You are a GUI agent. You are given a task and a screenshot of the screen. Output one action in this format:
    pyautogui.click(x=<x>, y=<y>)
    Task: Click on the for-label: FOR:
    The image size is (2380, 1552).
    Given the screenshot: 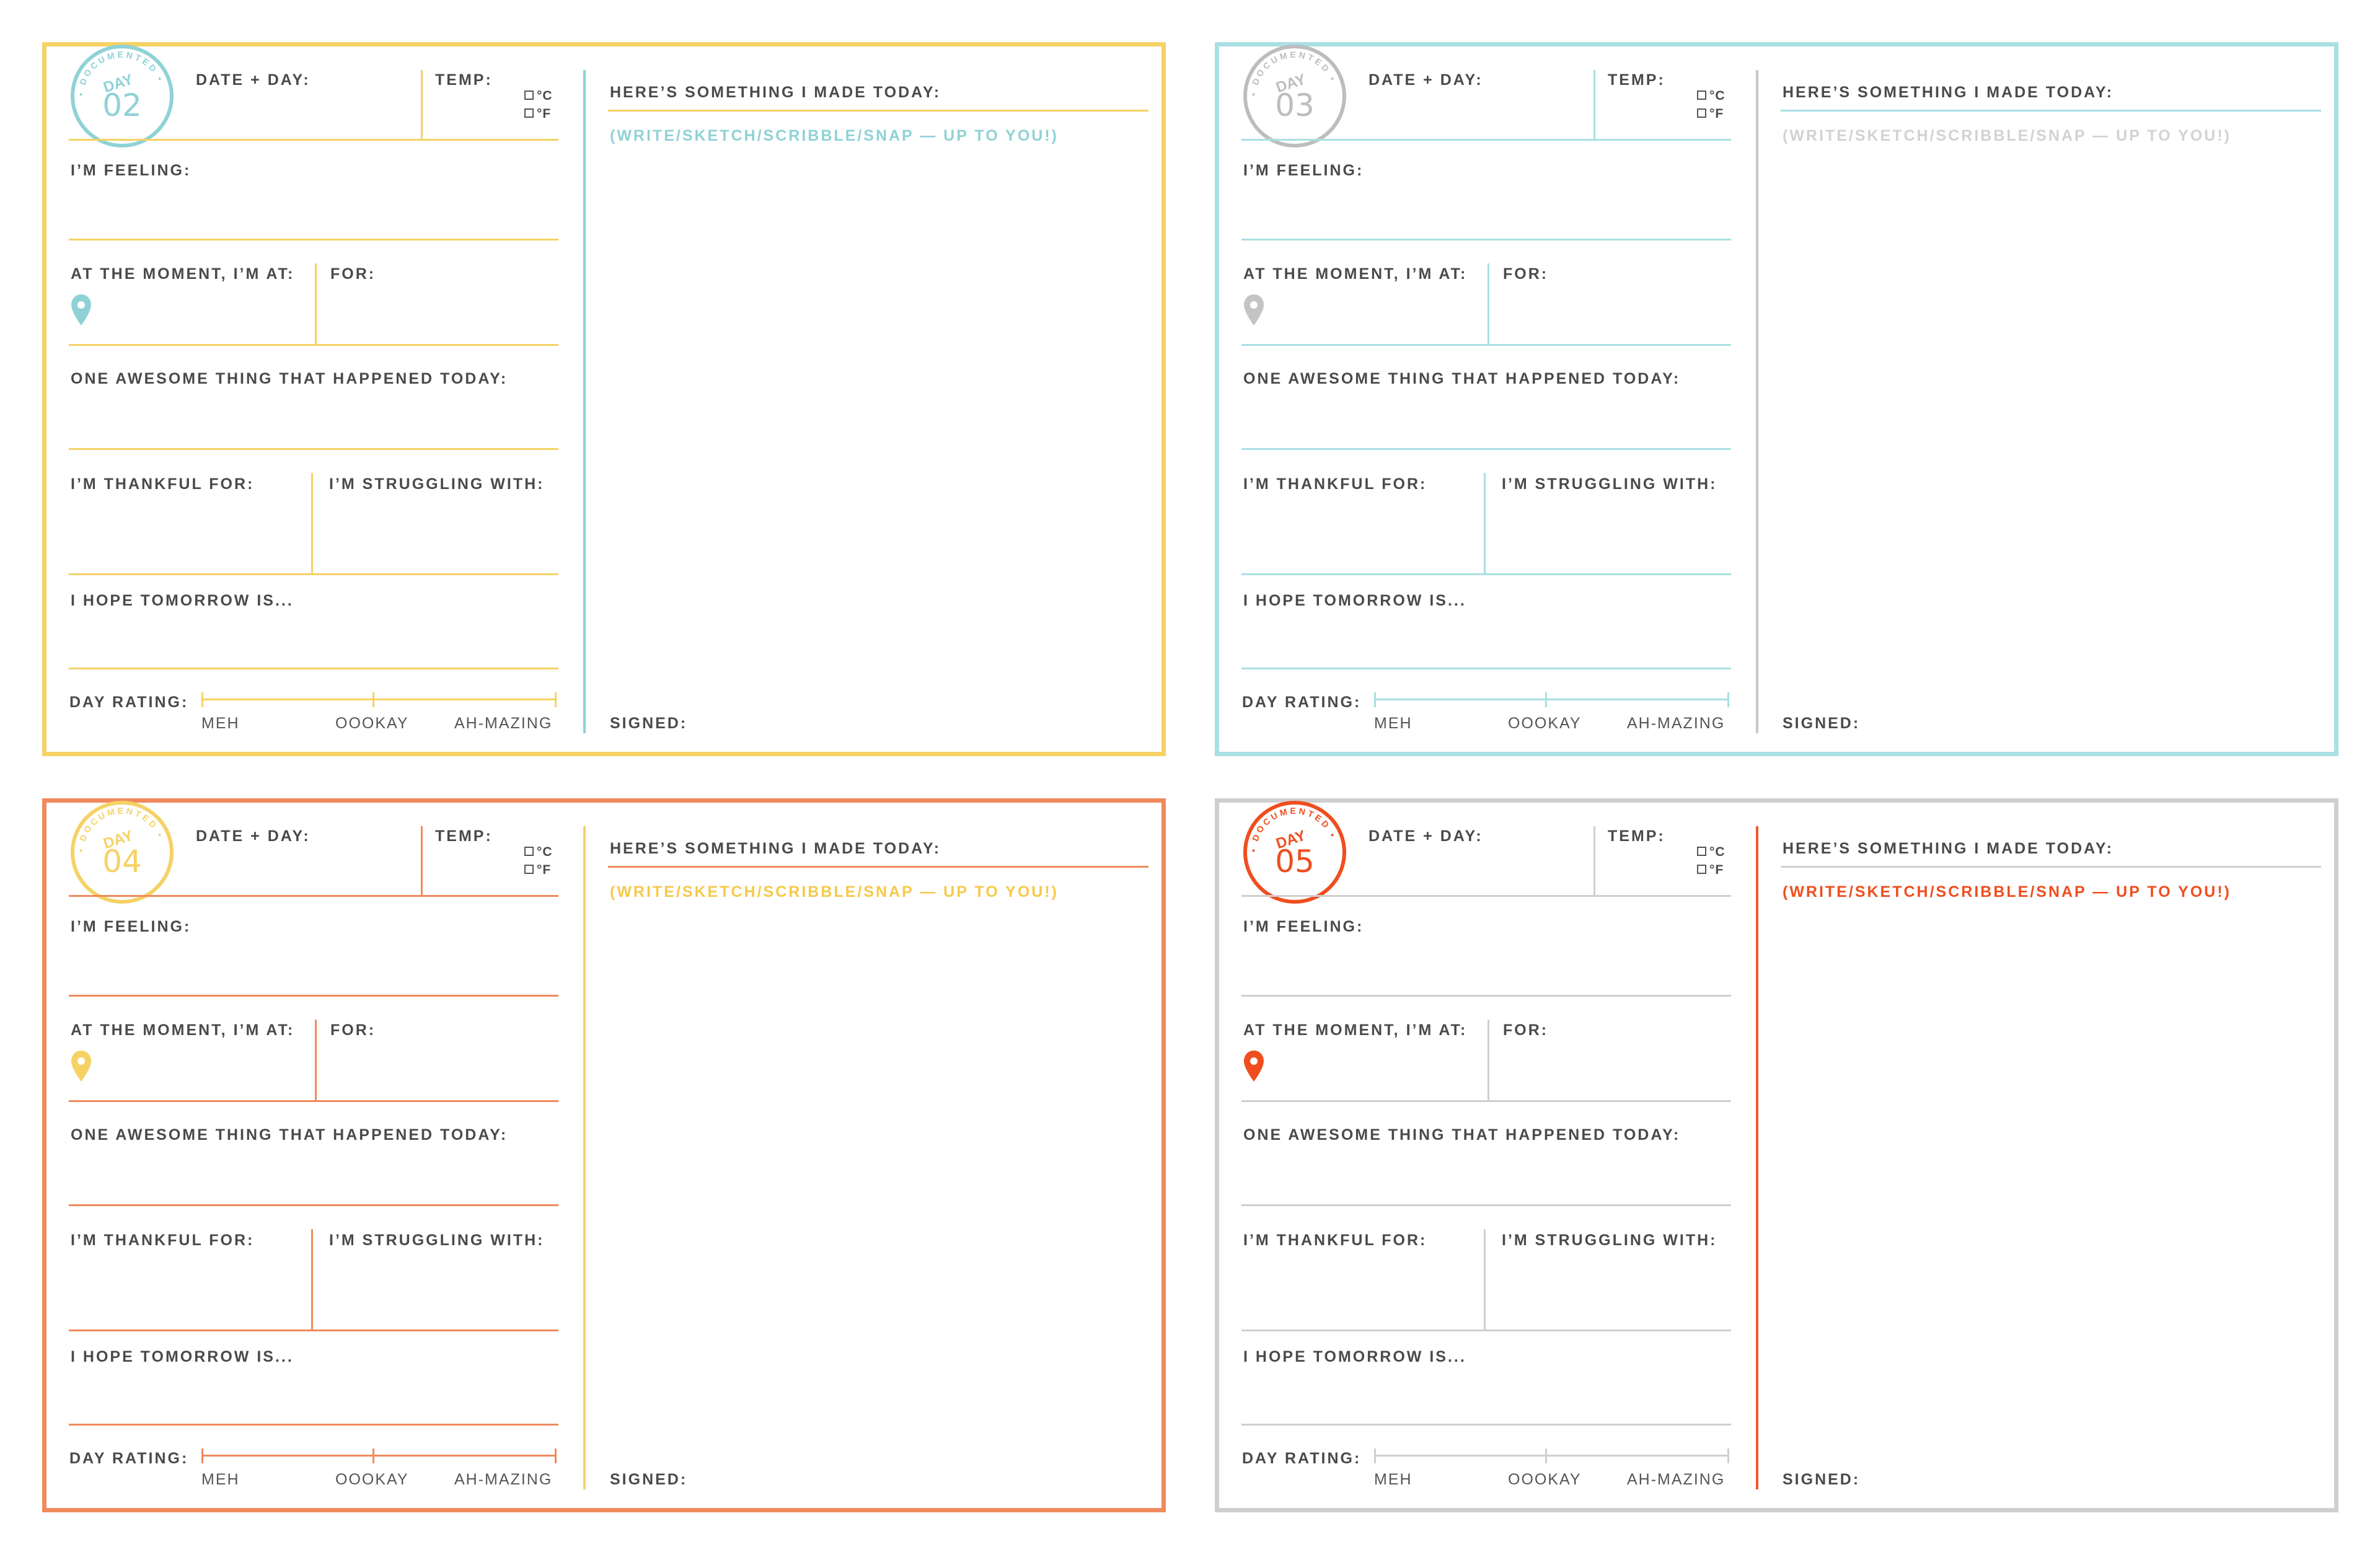 What is the action you would take?
    pyautogui.click(x=1526, y=274)
    